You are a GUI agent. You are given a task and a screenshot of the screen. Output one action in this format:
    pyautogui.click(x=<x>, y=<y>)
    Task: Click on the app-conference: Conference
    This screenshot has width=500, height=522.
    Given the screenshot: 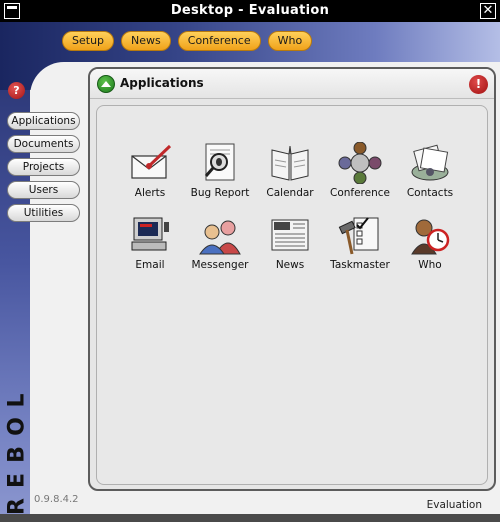 What is the action you would take?
    pyautogui.click(x=360, y=170)
    